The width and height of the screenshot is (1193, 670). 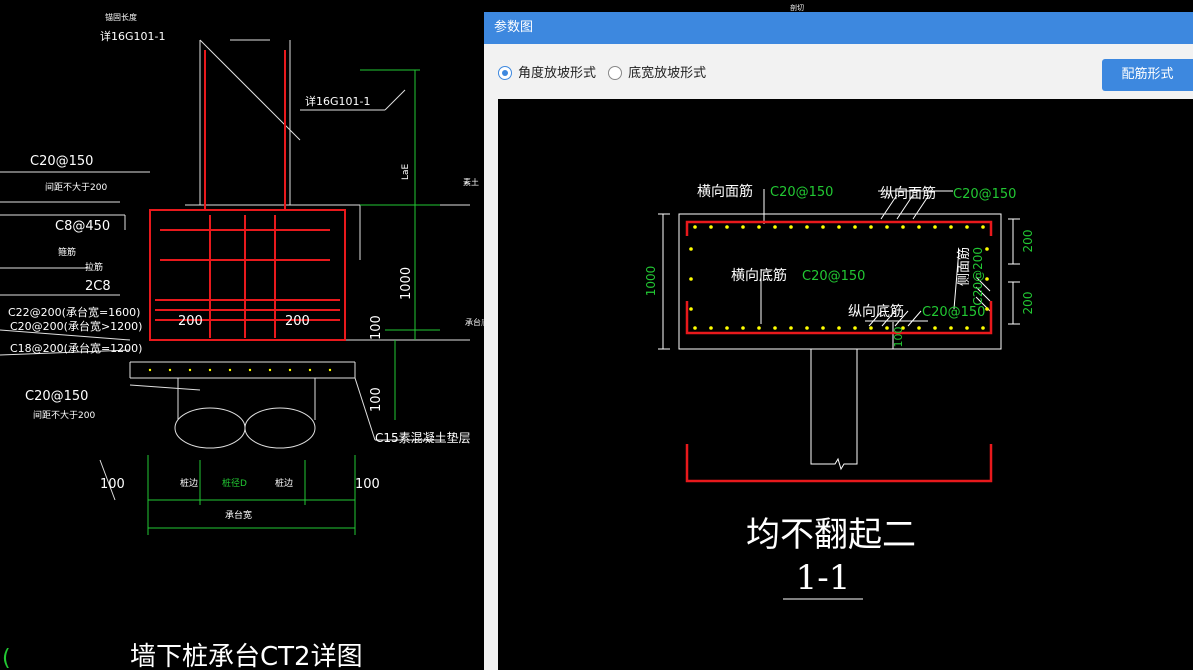 What do you see at coordinates (376, 327) in the screenshot?
I see `cad-dim-100-a: 100` at bounding box center [376, 327].